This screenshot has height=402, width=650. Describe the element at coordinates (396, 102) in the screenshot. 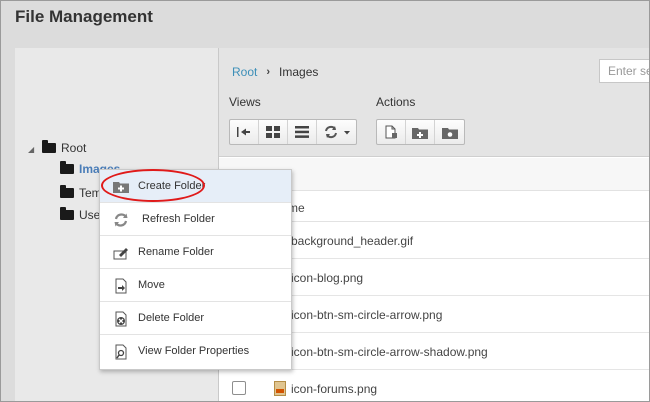

I see `actions-label: Actions` at that location.